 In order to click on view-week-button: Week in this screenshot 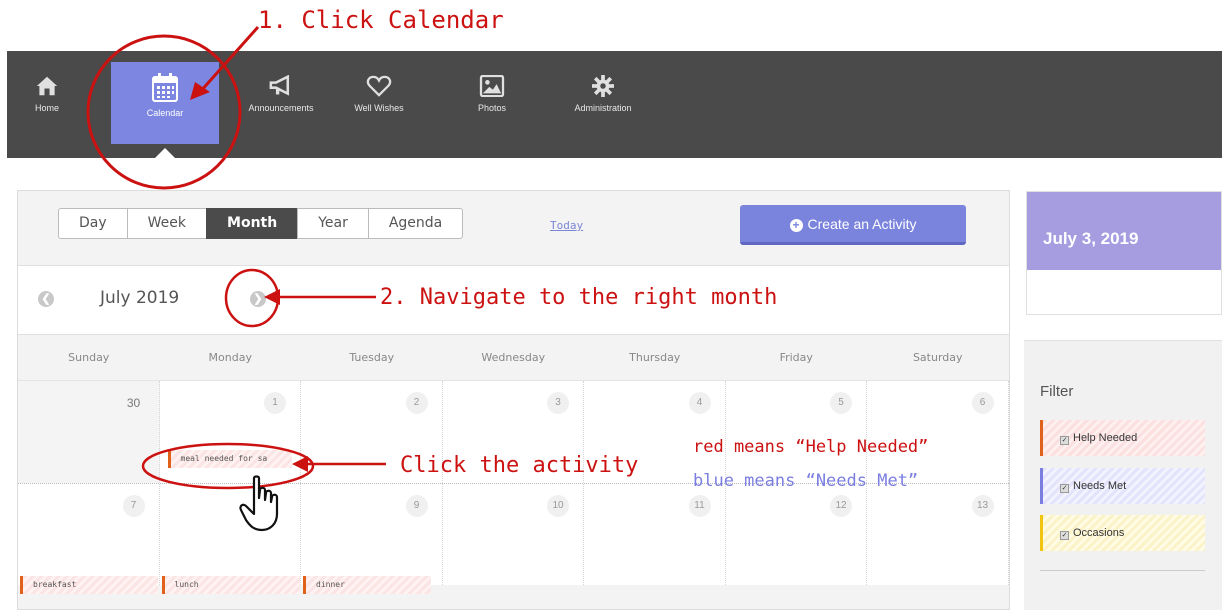, I will do `click(167, 223)`.